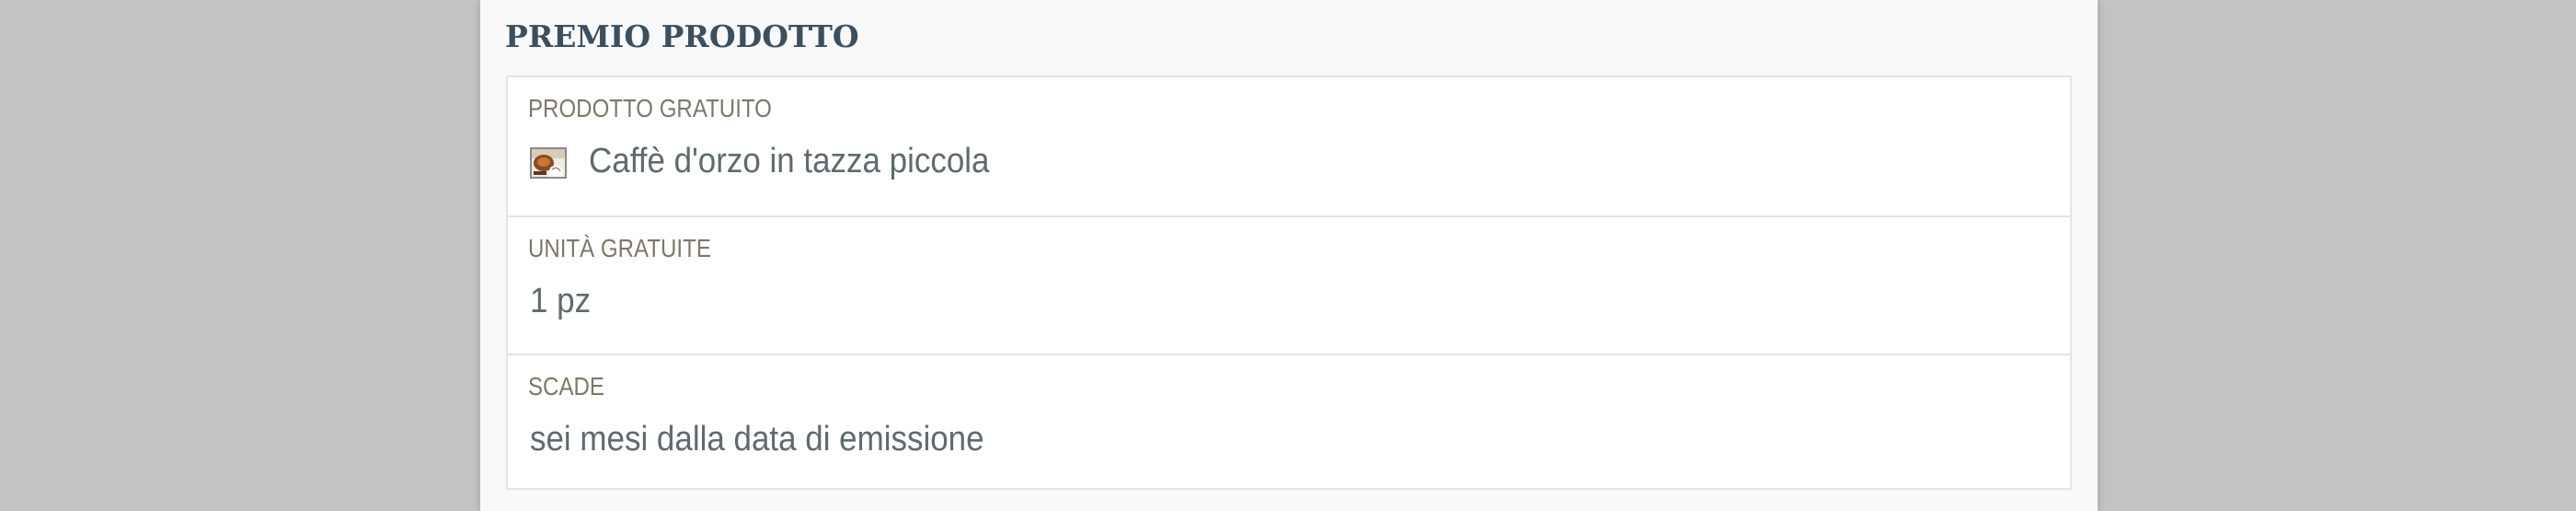  What do you see at coordinates (650, 108) in the screenshot?
I see `free-product-label: PRODOTTO GRATUITO` at bounding box center [650, 108].